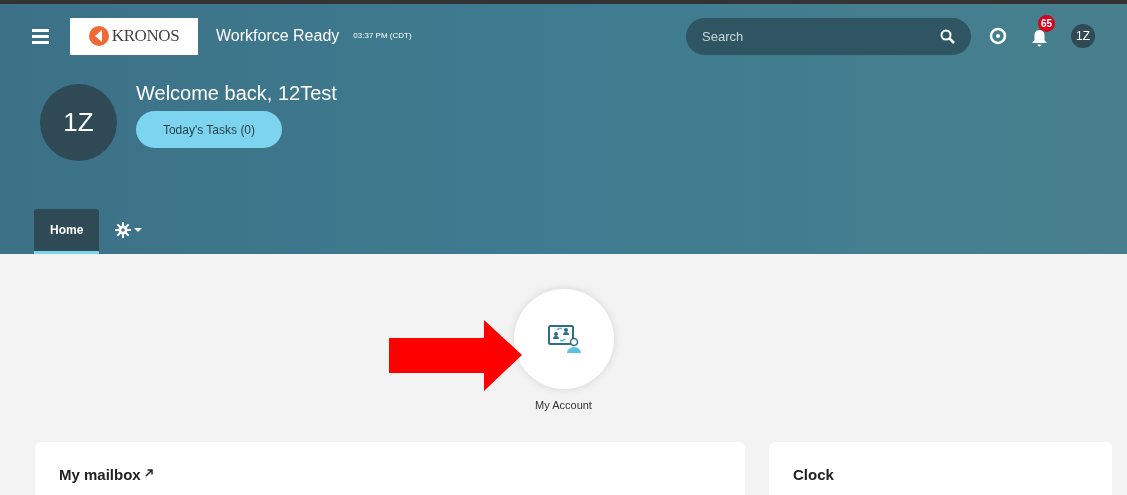 The image size is (1127, 495). I want to click on welcome-heading: Welcome back, 12Test, so click(236, 93).